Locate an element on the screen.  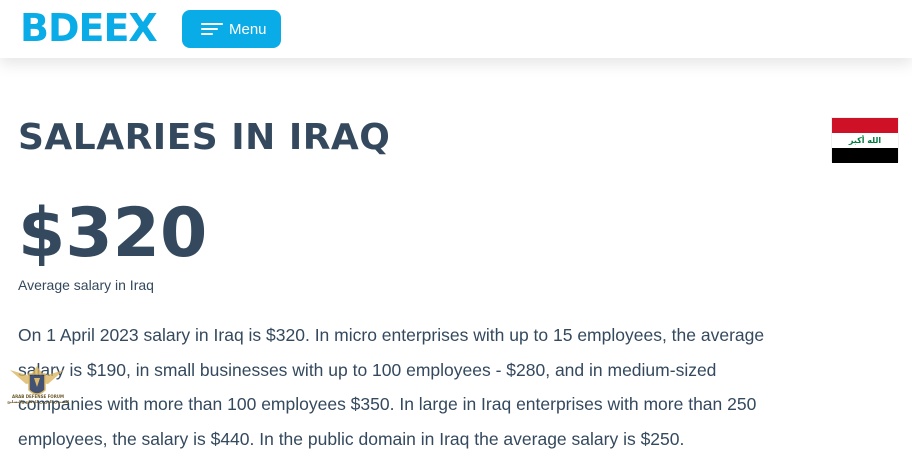
flag-inscription: الله أكبر is located at coordinates (865, 140).